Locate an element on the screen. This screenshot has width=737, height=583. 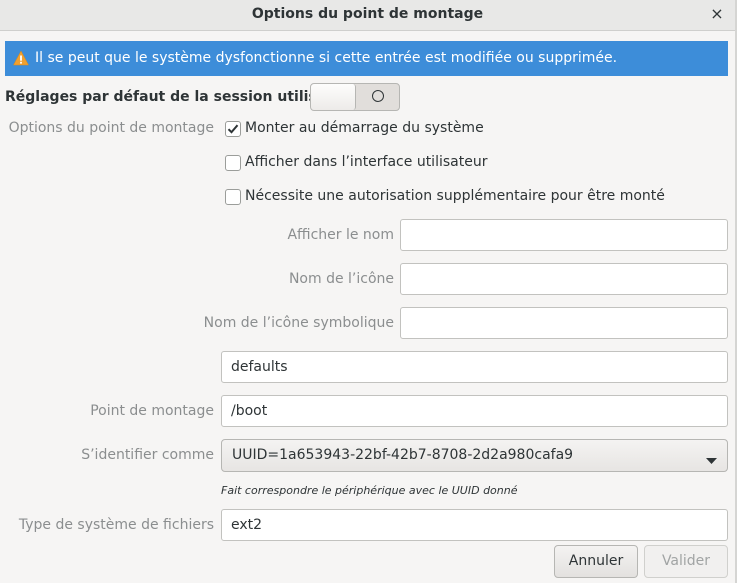
symbolic-icon-name-input is located at coordinates (564, 323).